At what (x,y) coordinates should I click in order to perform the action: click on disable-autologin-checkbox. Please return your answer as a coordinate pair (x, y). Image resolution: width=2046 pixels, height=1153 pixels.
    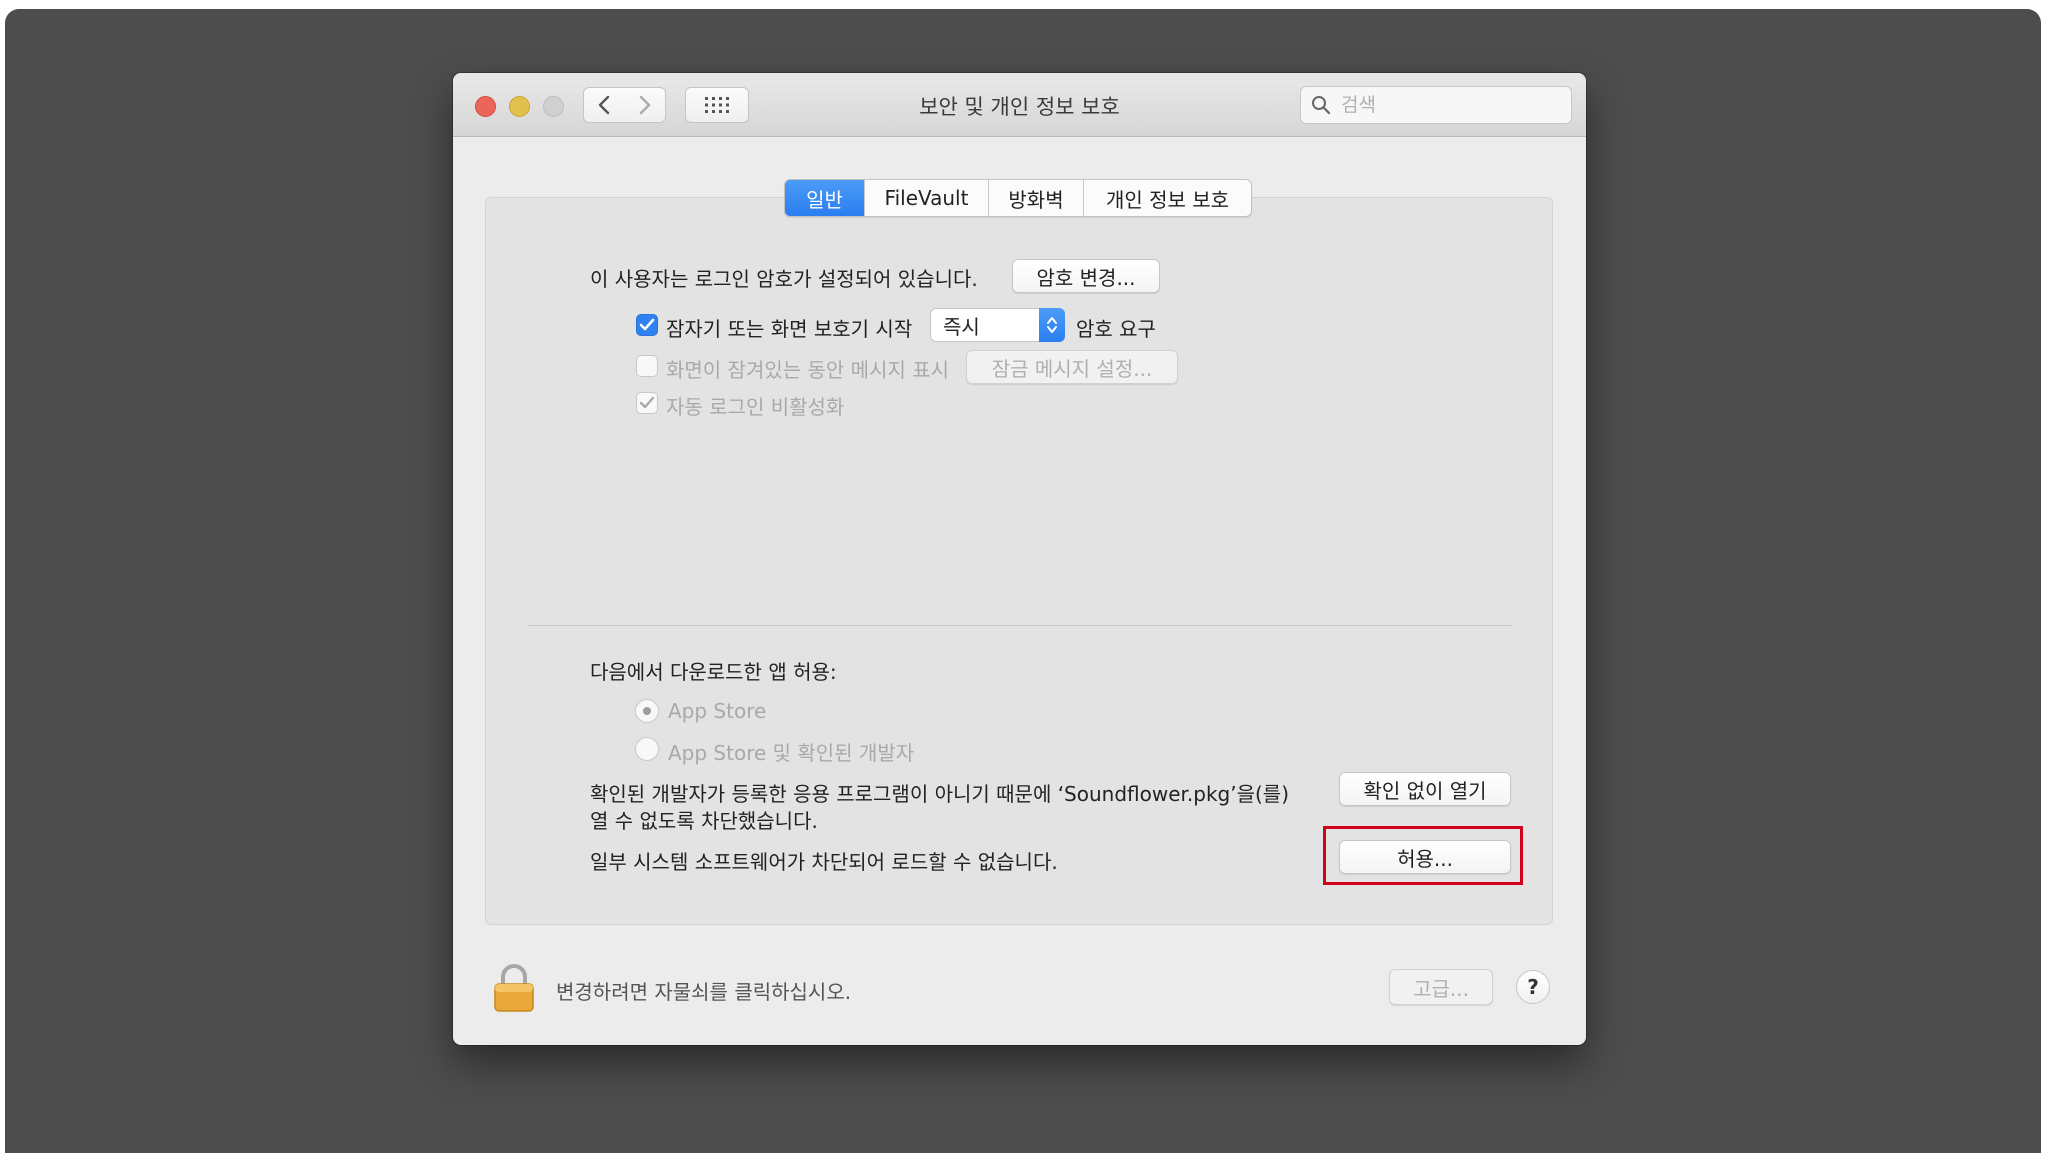
    Looking at the image, I should click on (647, 403).